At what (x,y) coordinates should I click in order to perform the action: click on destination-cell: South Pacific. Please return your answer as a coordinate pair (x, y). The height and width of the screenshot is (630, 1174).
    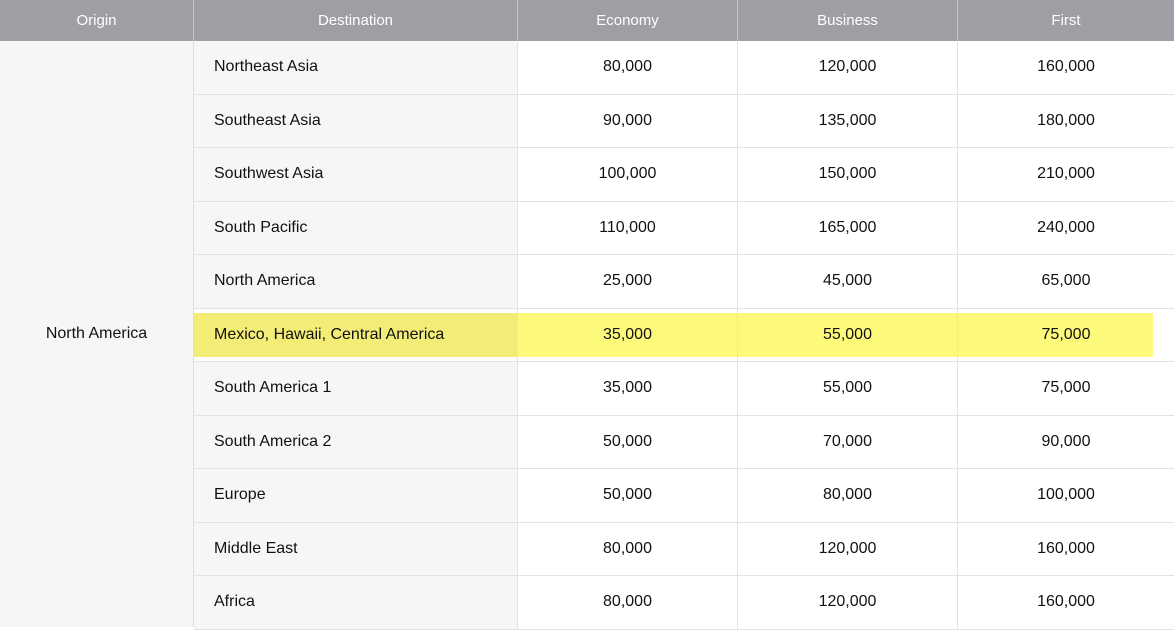
    Looking at the image, I should click on (356, 227).